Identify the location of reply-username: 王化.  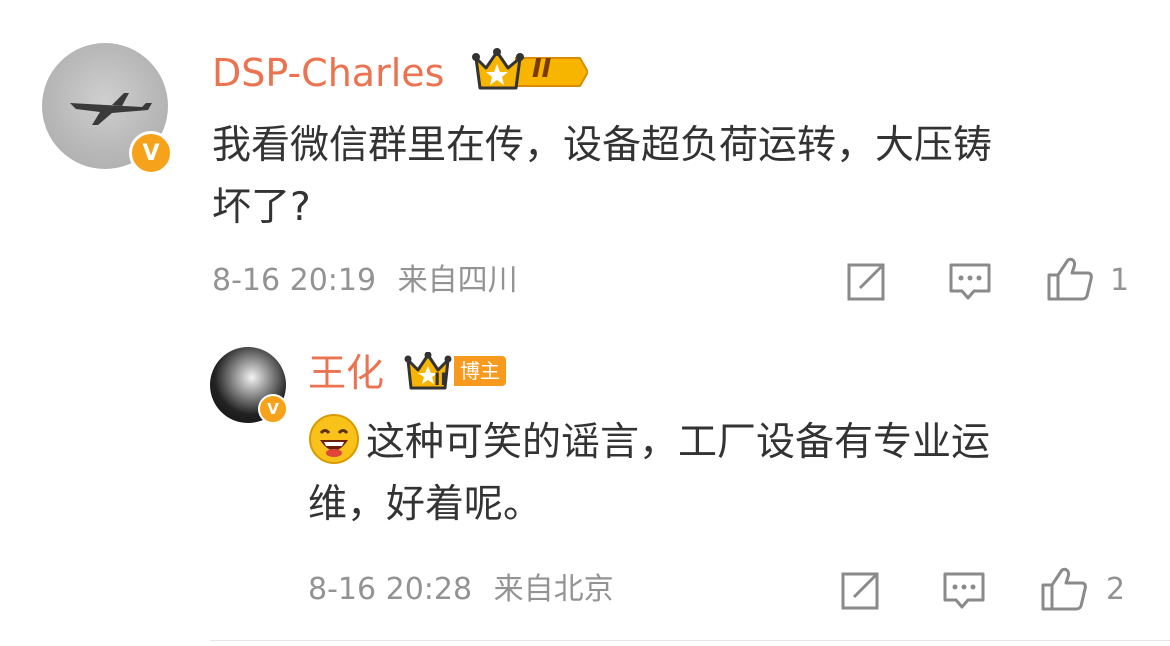
(346, 373).